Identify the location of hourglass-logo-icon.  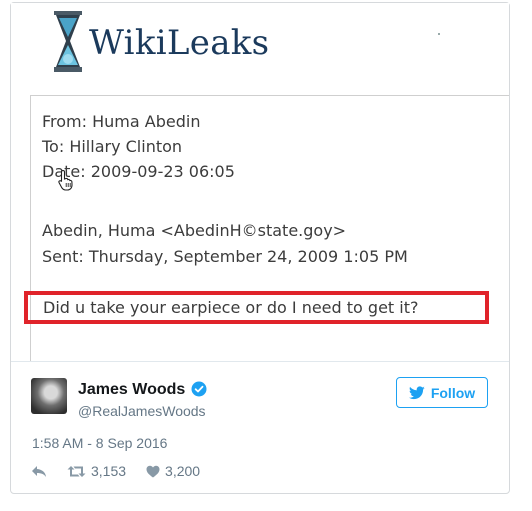
(68, 41).